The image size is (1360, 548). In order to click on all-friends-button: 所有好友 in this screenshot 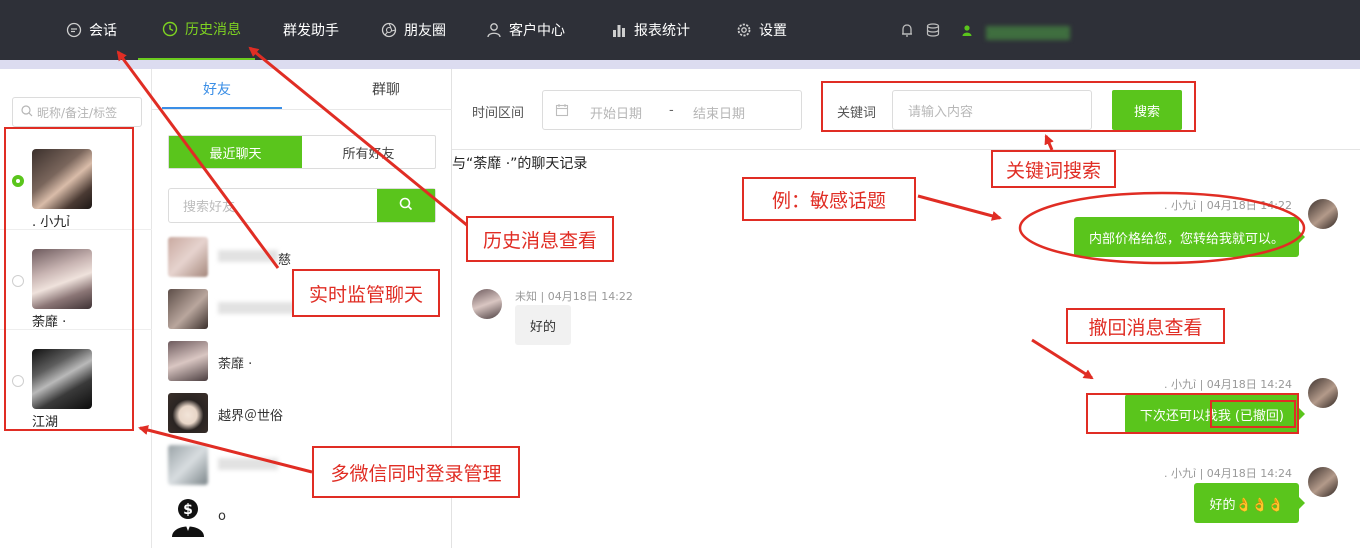, I will do `click(368, 152)`.